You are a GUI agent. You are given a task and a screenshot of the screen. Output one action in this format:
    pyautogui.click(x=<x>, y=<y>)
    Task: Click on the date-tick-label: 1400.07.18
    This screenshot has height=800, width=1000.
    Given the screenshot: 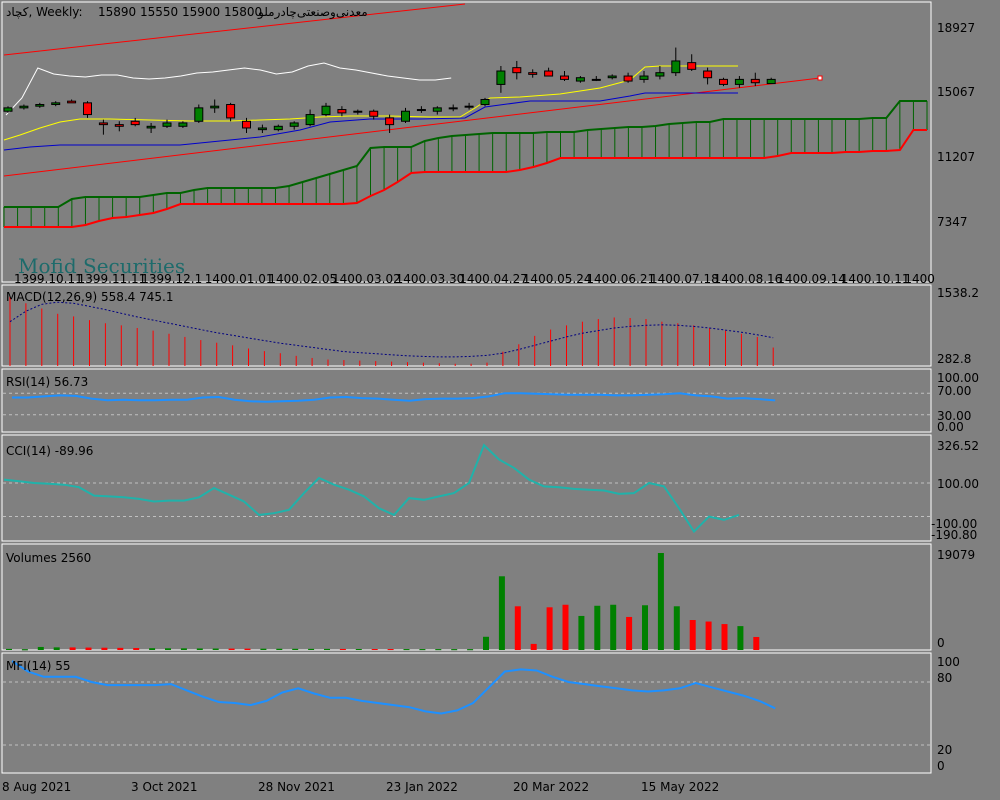 What is the action you would take?
    pyautogui.click(x=684, y=279)
    